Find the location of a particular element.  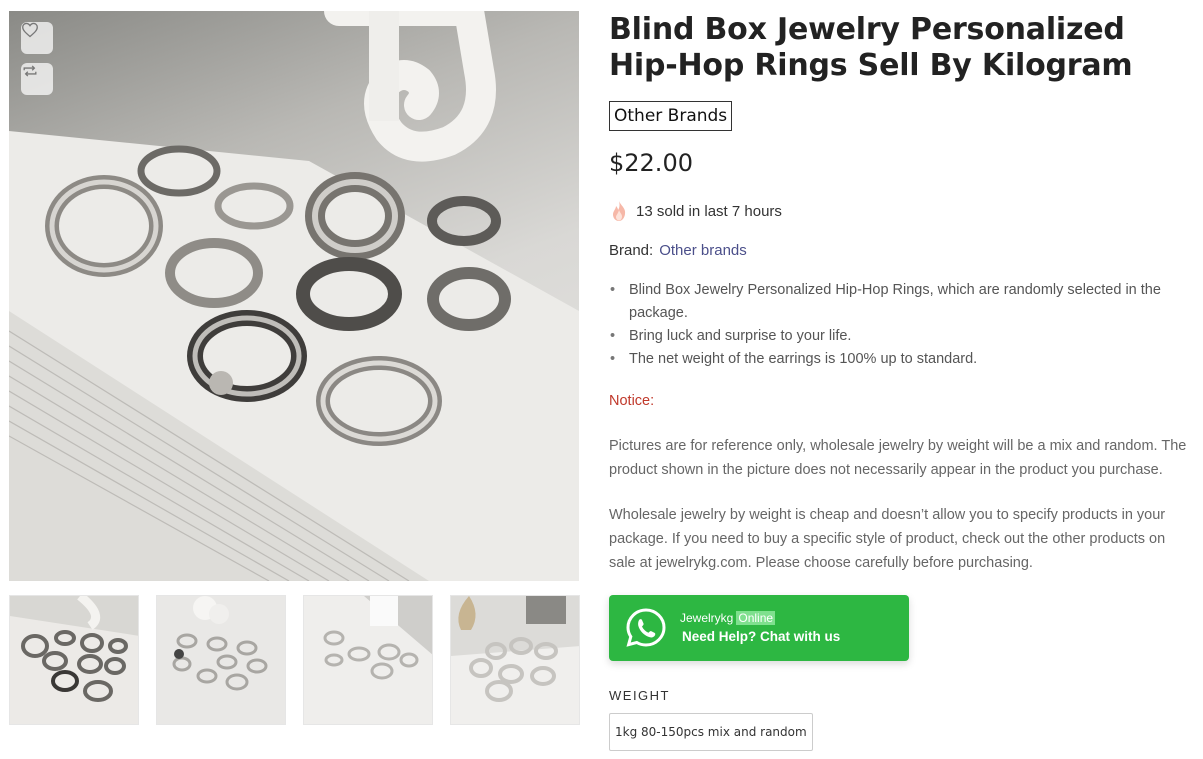

sold-counter: 13 sold in last 7 hours is located at coordinates (695, 211).